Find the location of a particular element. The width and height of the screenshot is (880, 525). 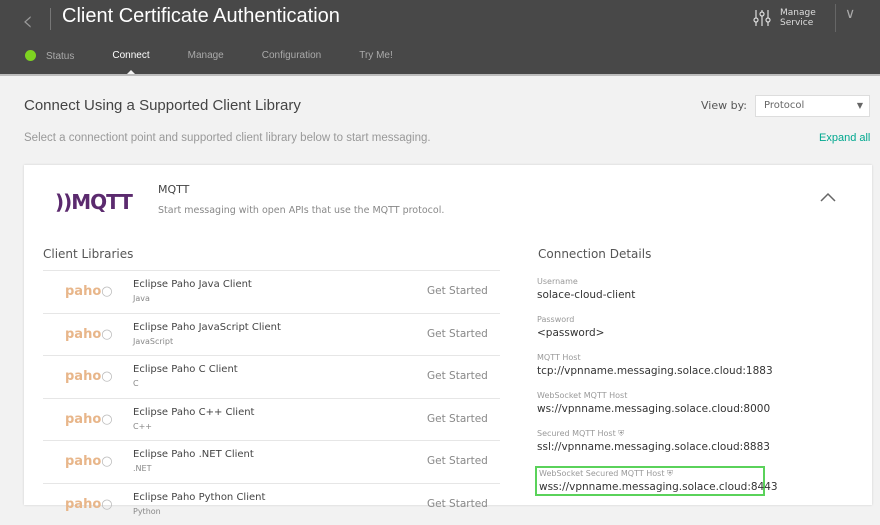

section-title: Connect Using a Supported Client Library is located at coordinates (162, 105).